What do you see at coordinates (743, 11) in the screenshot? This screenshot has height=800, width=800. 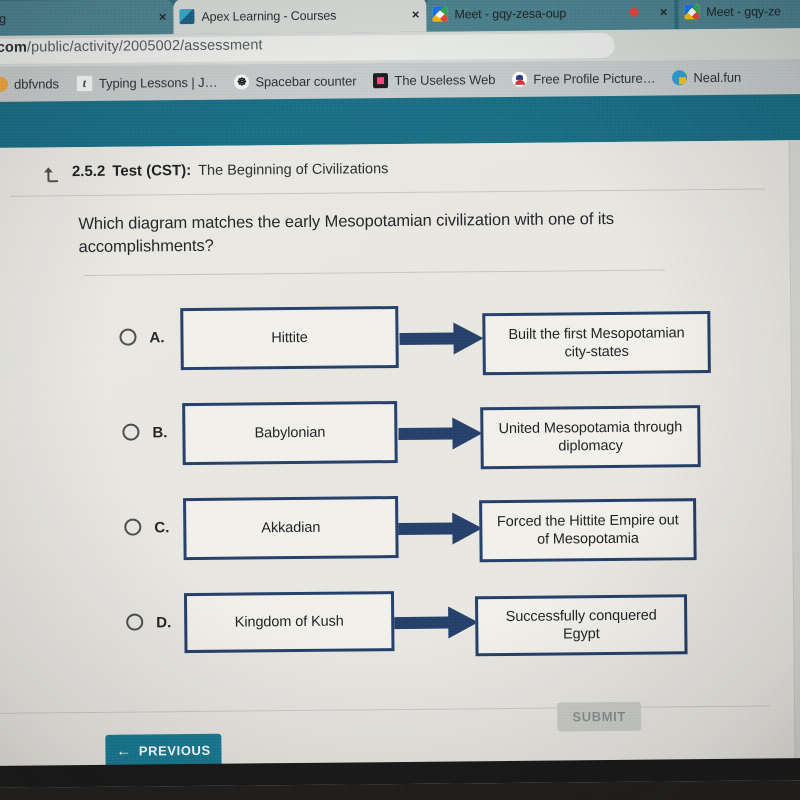 I see `browser-tab-title: Meet - gqy-ze` at bounding box center [743, 11].